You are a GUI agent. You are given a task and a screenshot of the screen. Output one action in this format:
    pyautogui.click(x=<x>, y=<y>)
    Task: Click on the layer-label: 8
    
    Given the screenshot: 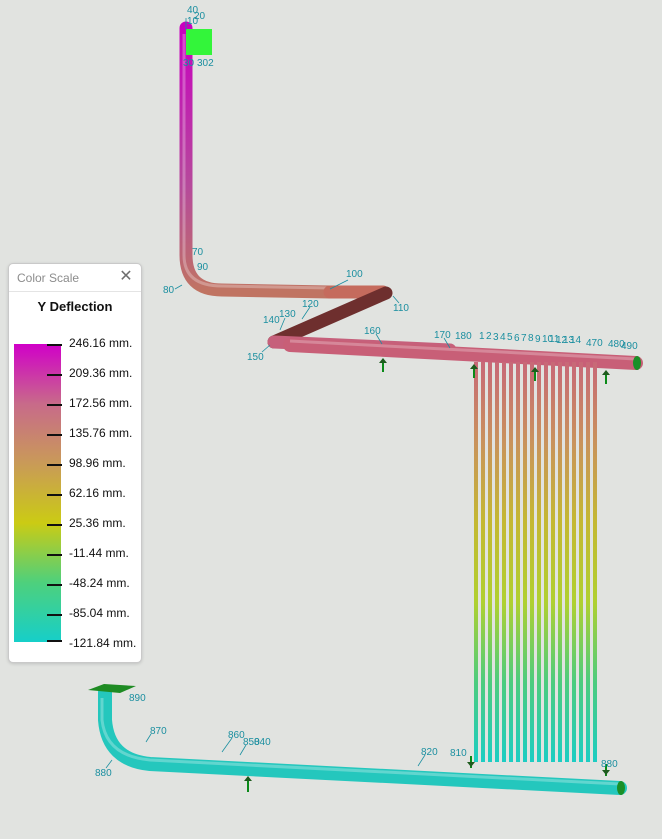 What is the action you would take?
    pyautogui.click(x=531, y=338)
    